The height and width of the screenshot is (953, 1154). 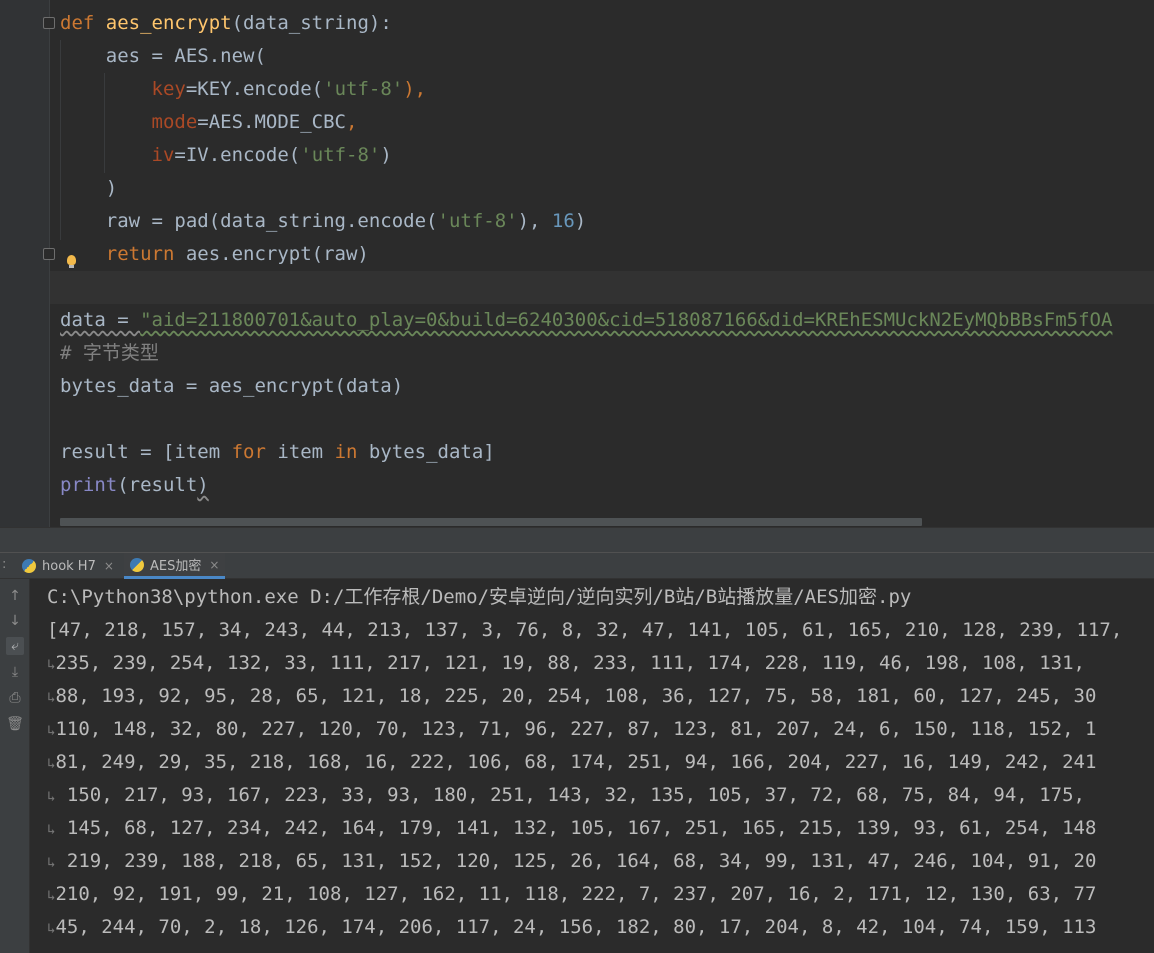 What do you see at coordinates (83, 23) in the screenshot?
I see `code-token: def` at bounding box center [83, 23].